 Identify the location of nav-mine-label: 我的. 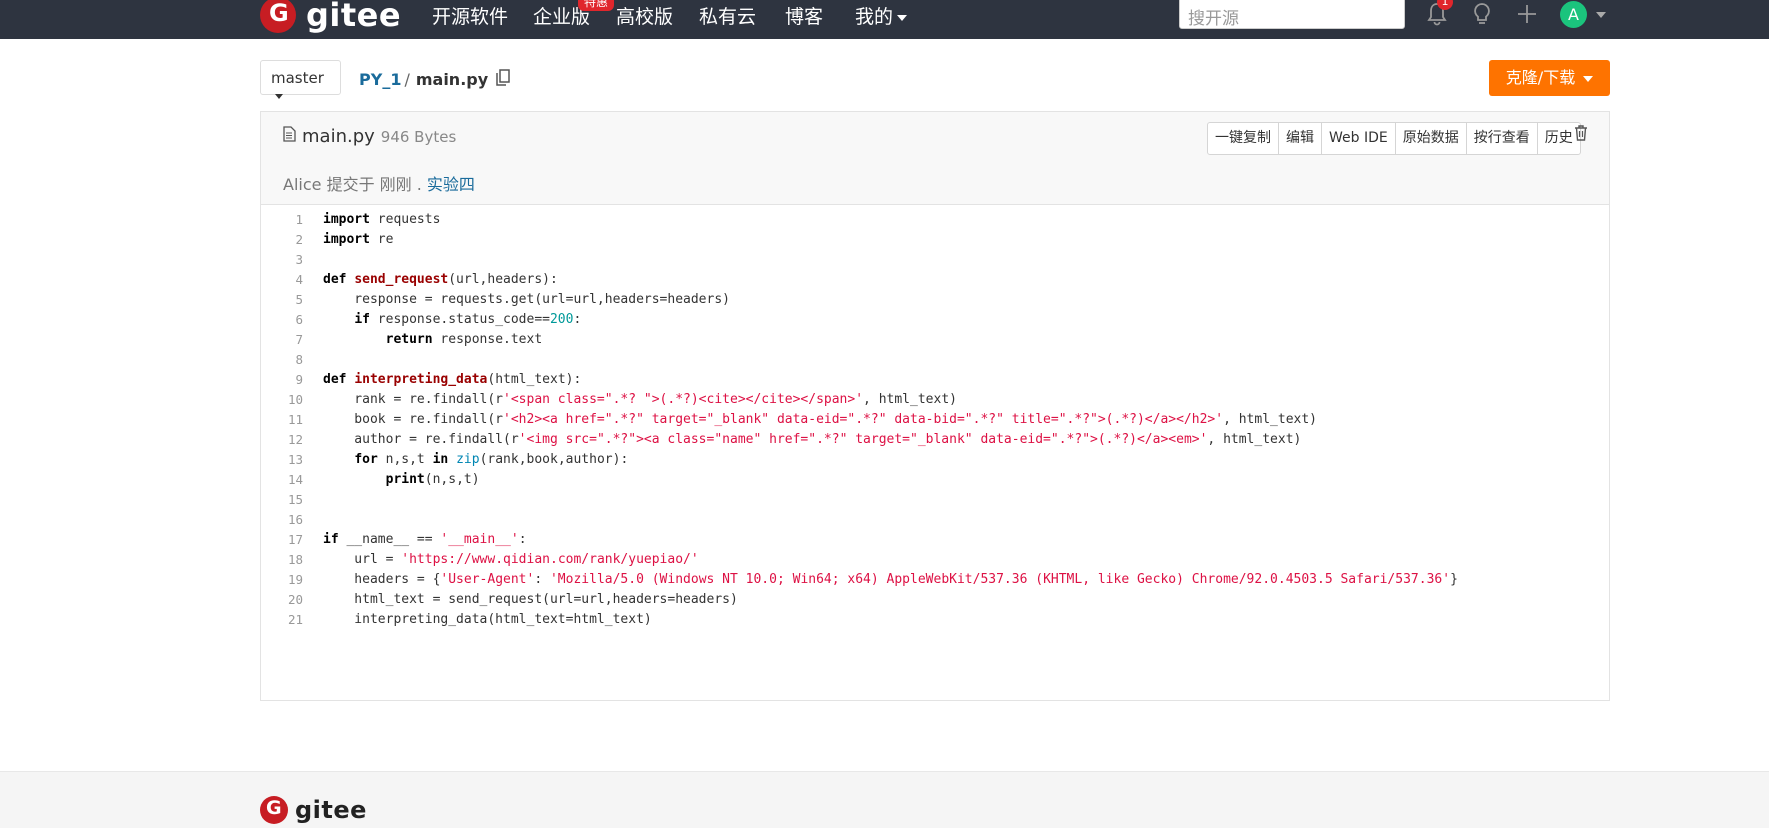
(874, 17).